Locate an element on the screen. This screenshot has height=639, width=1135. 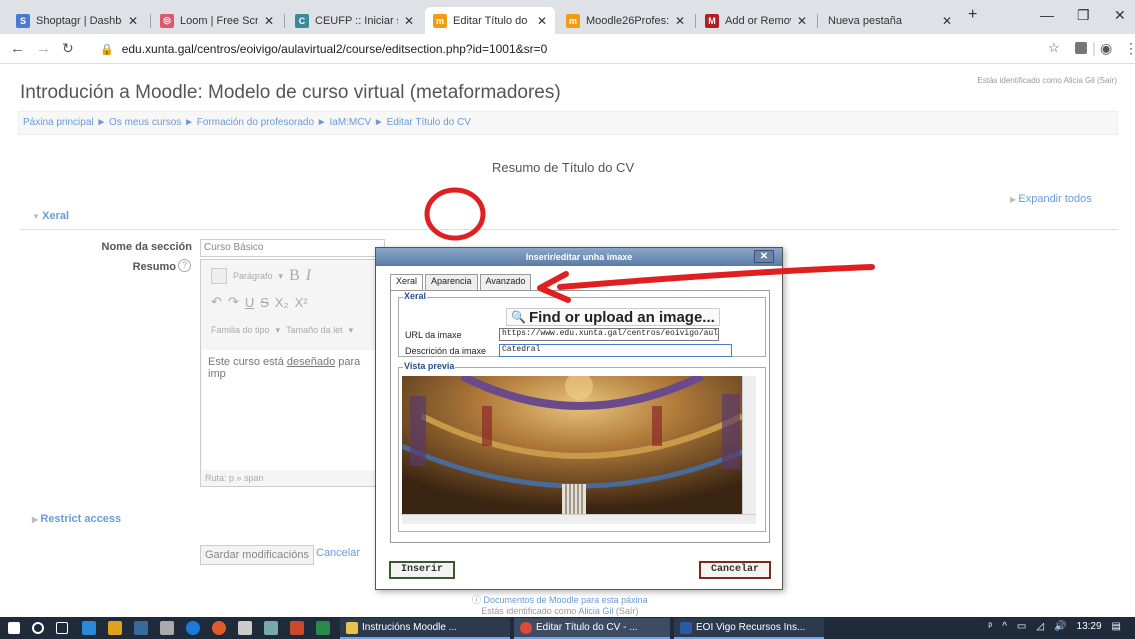
browser-tab-editar-titulo: m Editar Título do C ✕ is located at coordinates (490, 20).